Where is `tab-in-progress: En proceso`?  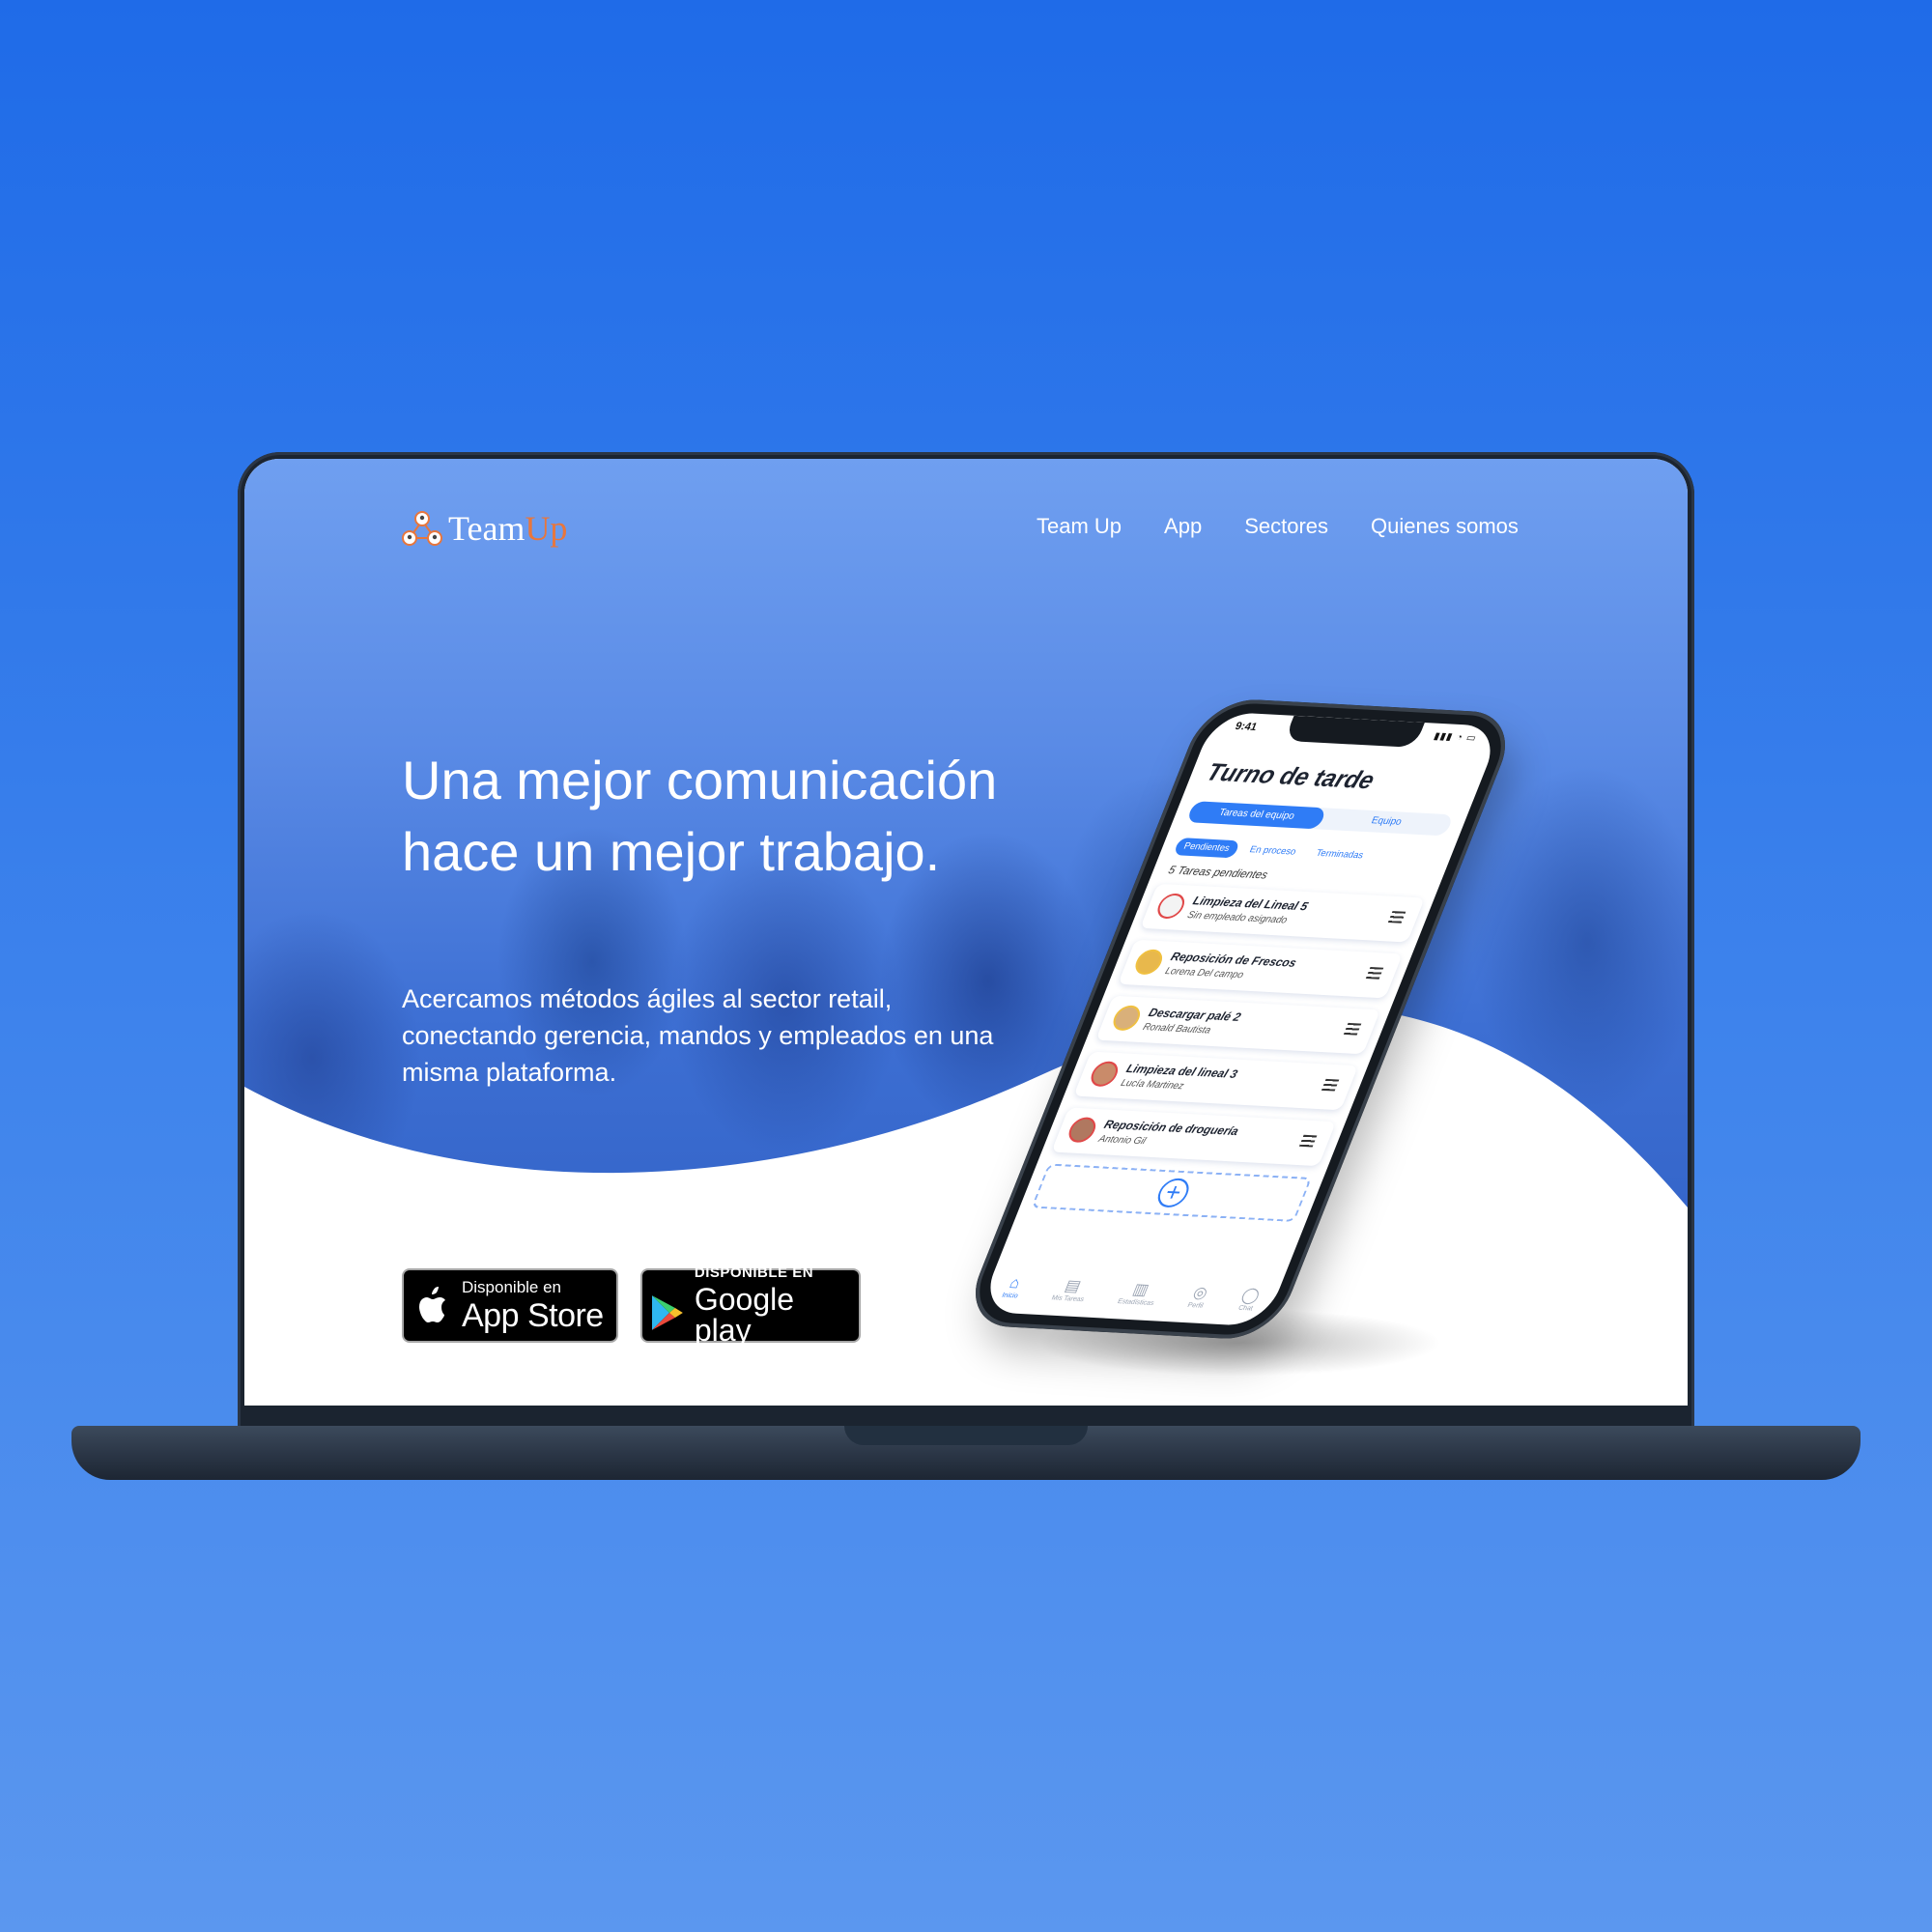
tab-in-progress: En proceso is located at coordinates (1272, 851).